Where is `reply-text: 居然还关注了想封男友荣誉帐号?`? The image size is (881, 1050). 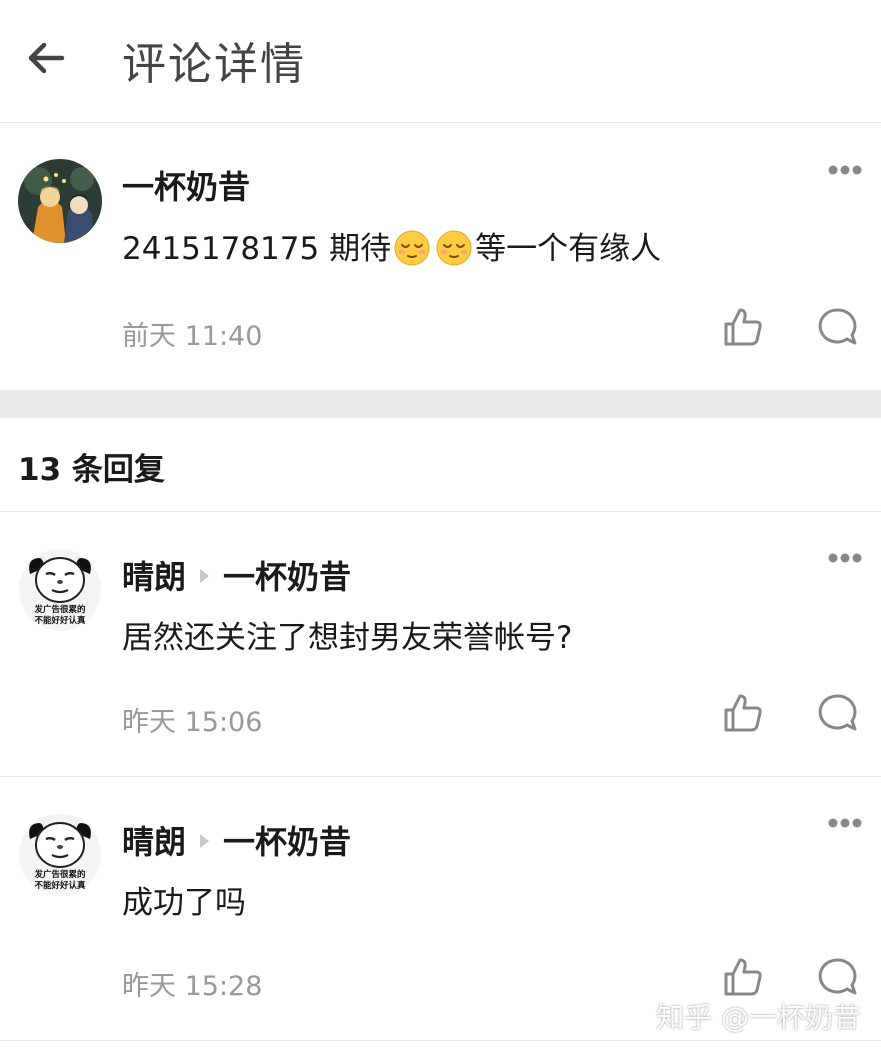 reply-text: 居然还关注了想封男友荣誉帐号? is located at coordinates (347, 638).